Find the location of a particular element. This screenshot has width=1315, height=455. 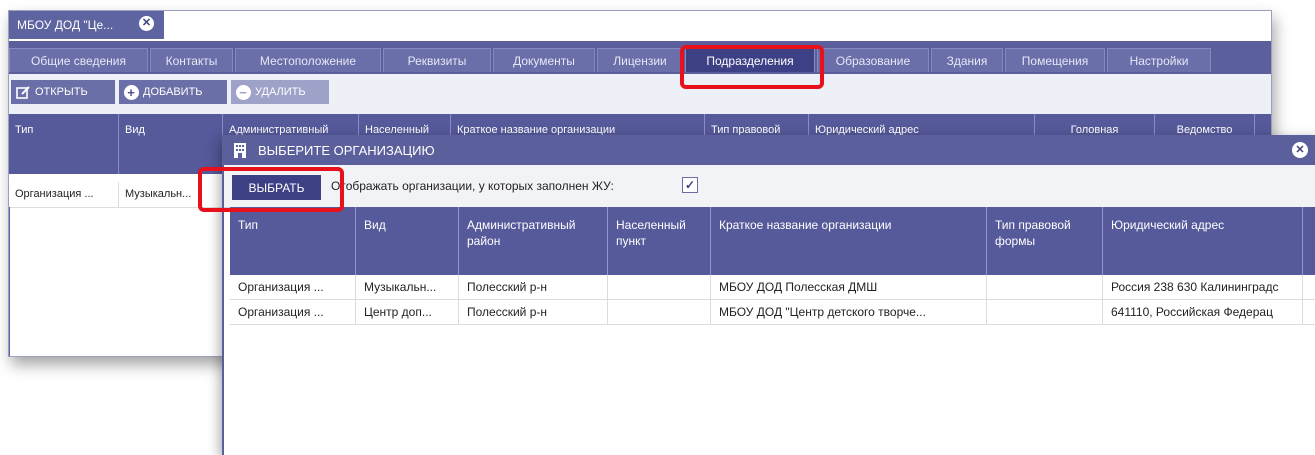

edit-icon is located at coordinates (23, 92).